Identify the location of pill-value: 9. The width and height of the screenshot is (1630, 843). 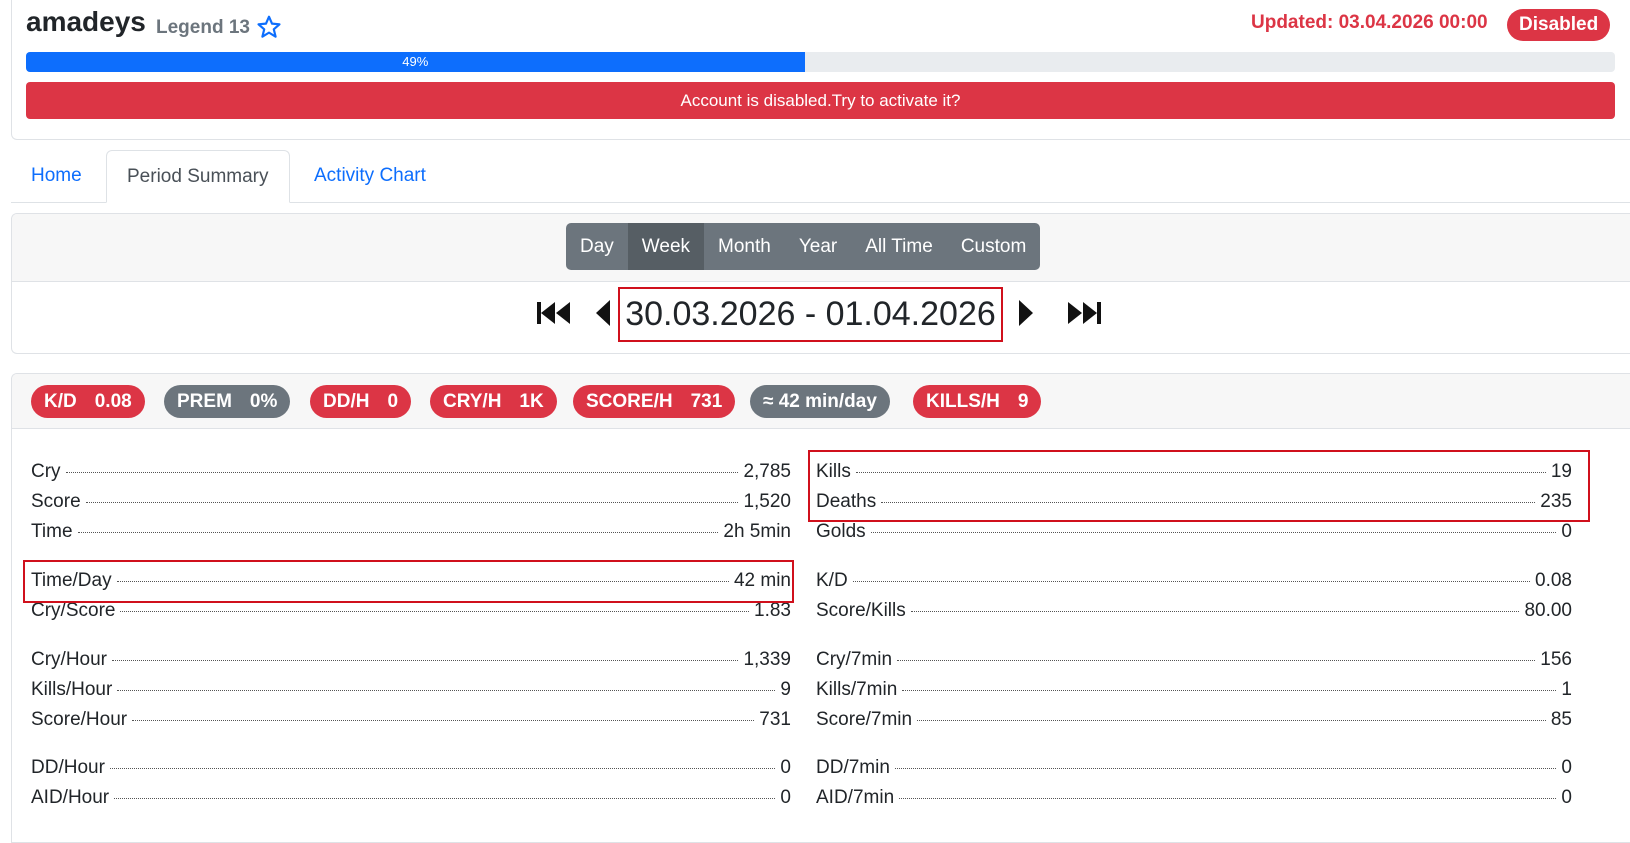
(1023, 401).